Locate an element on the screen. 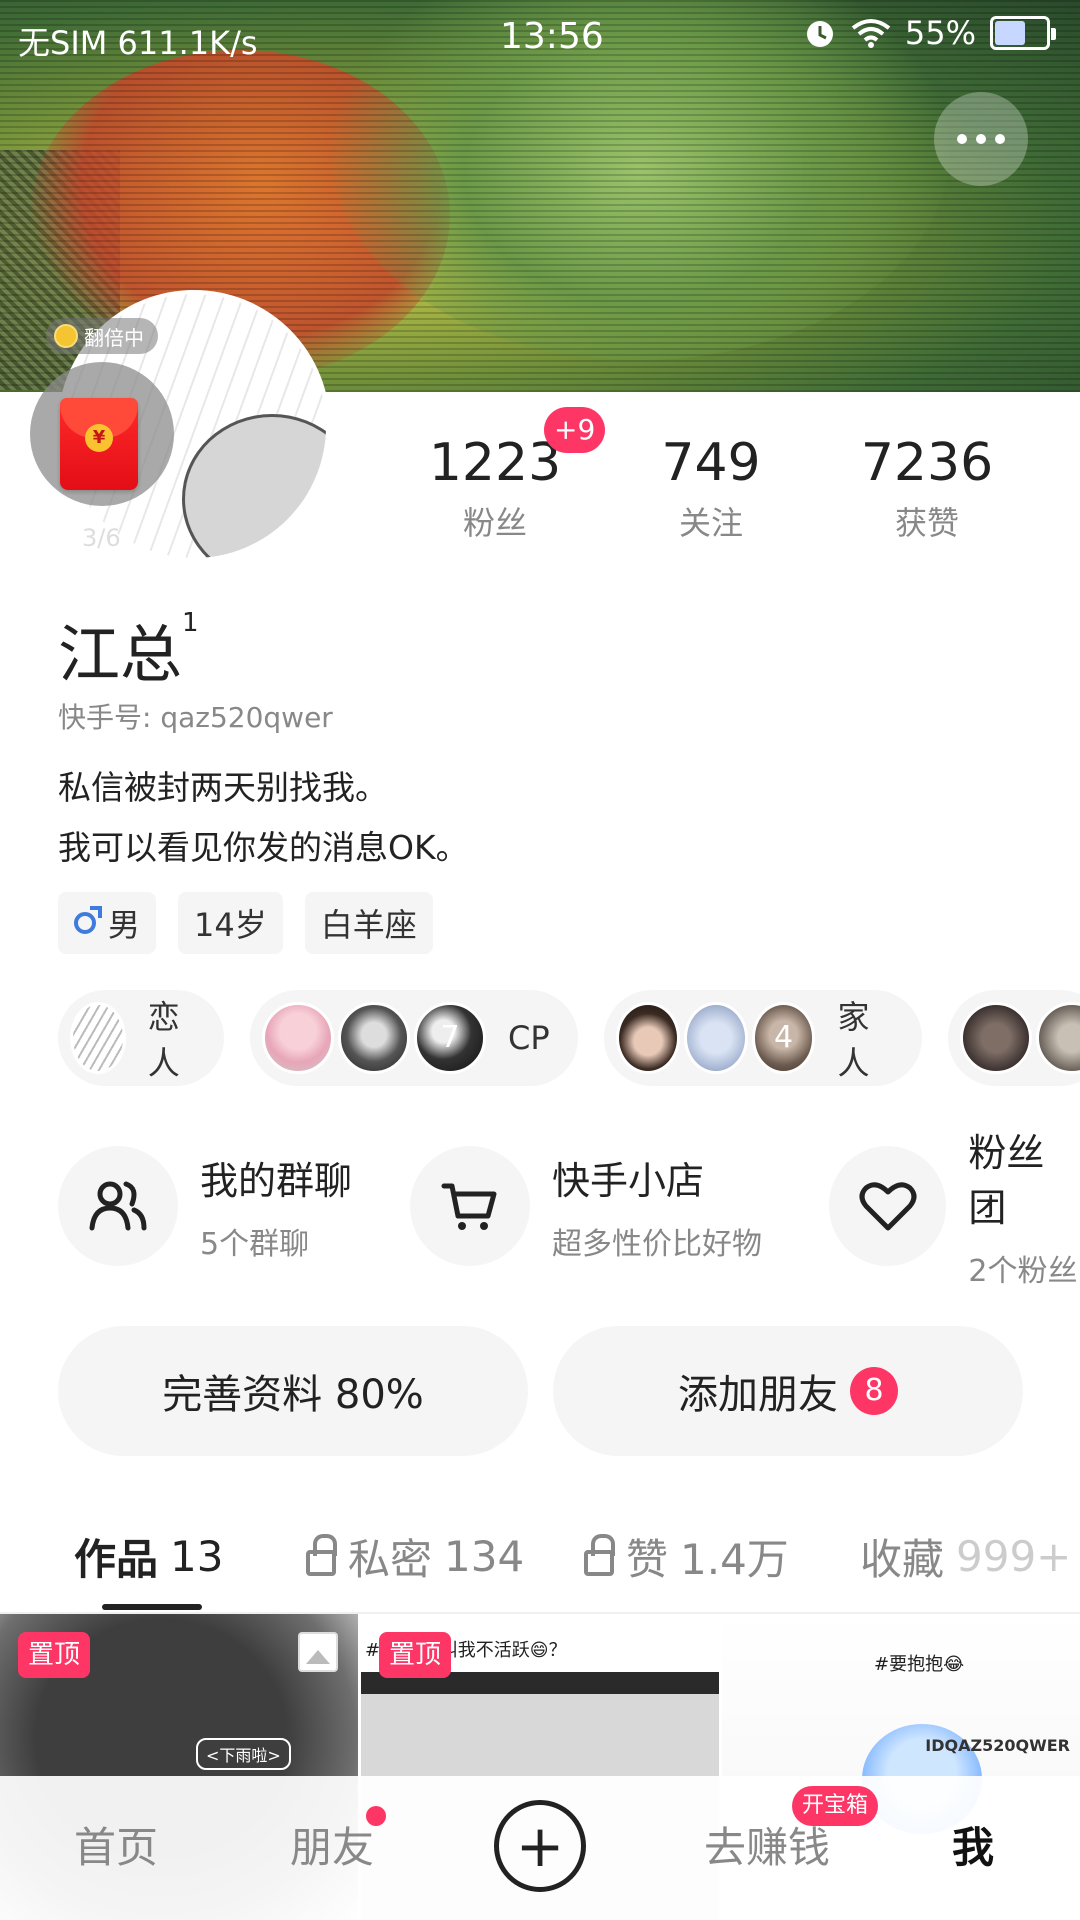 The height and width of the screenshot is (1920, 1080). kwai-id: 快手号: qaz520qwer is located at coordinates (195, 716).